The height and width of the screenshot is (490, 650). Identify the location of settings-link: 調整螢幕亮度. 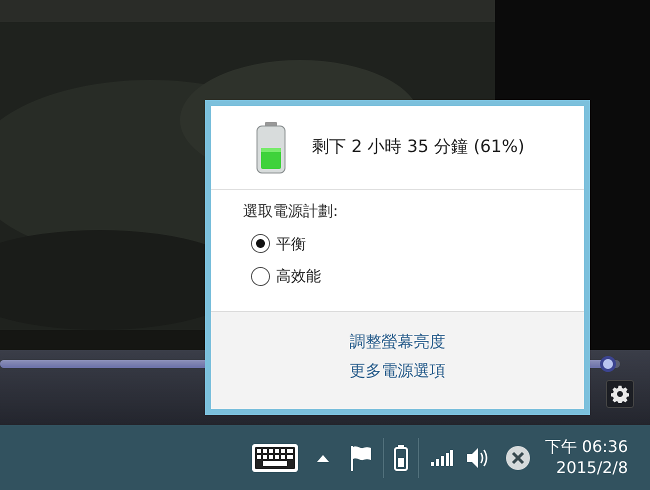
(398, 342).